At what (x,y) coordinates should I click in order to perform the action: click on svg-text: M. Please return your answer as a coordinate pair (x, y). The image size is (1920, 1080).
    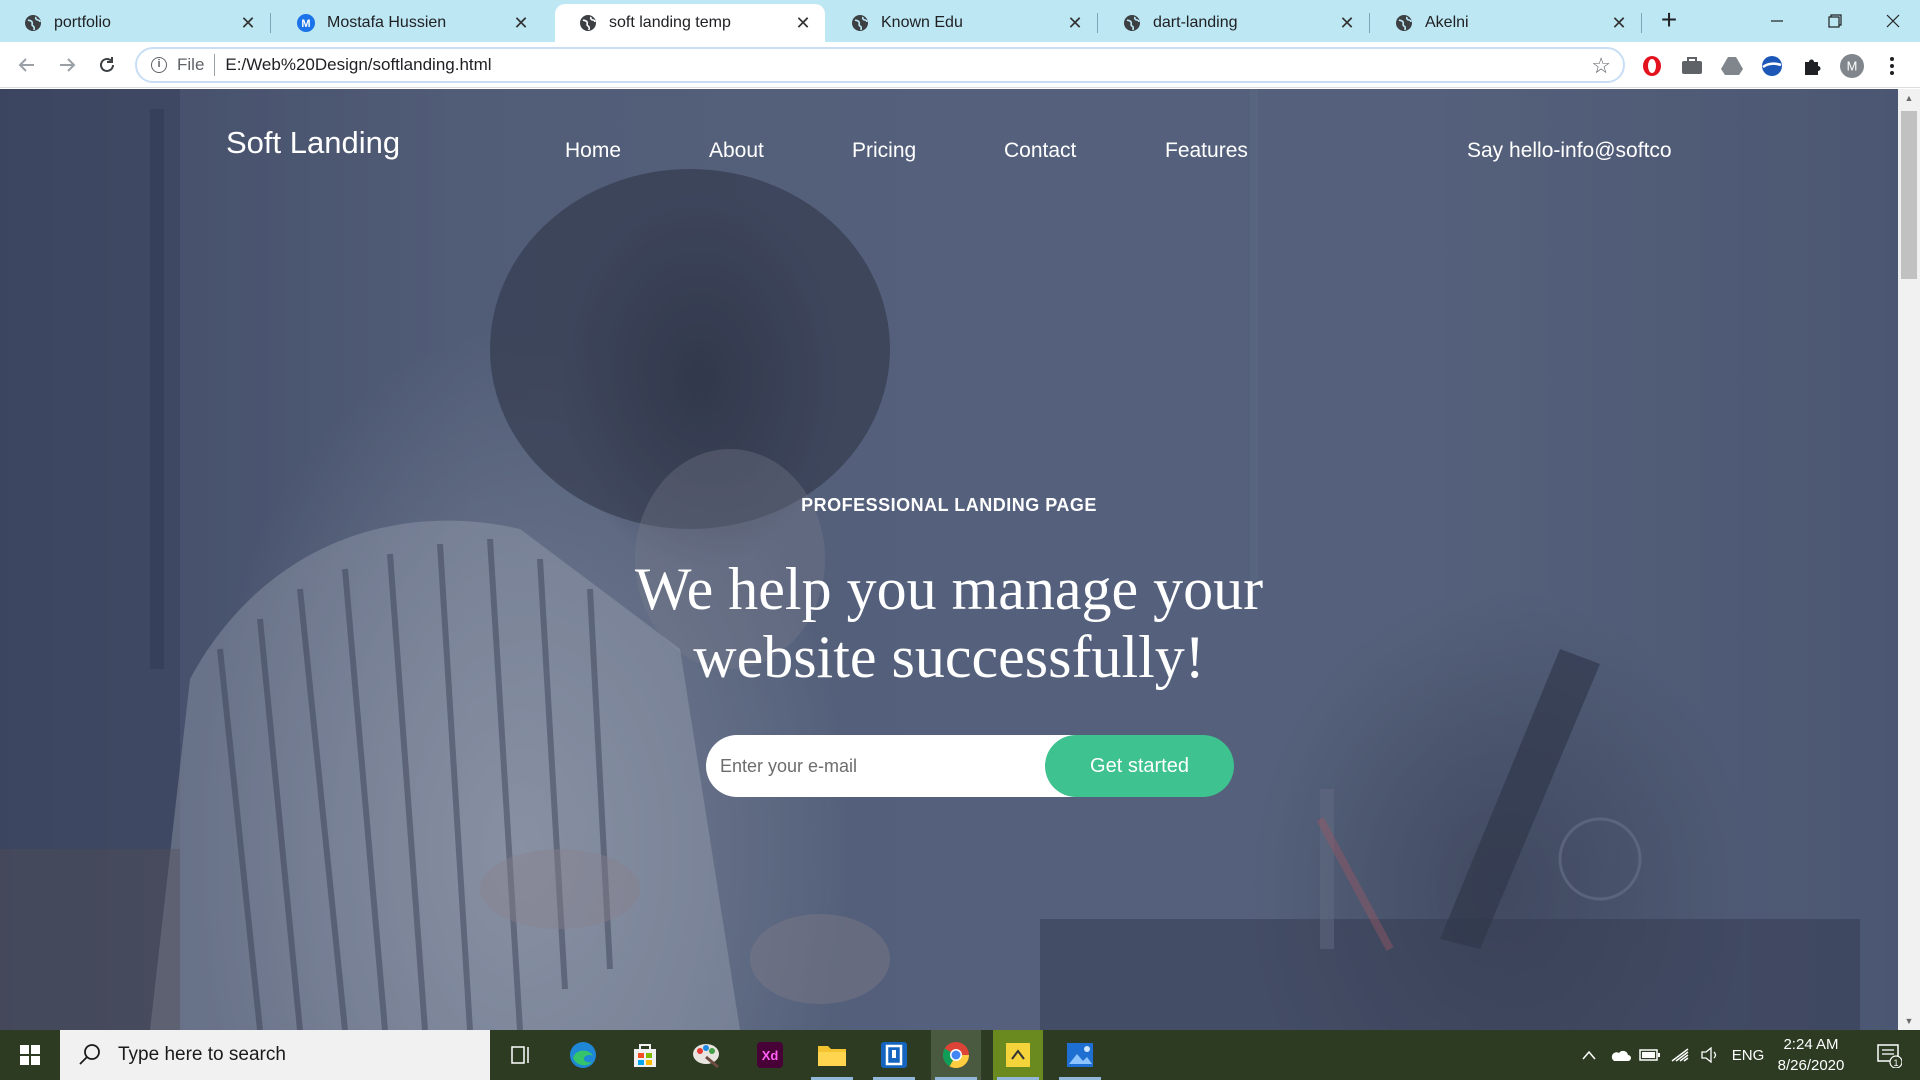
    Looking at the image, I should click on (305, 24).